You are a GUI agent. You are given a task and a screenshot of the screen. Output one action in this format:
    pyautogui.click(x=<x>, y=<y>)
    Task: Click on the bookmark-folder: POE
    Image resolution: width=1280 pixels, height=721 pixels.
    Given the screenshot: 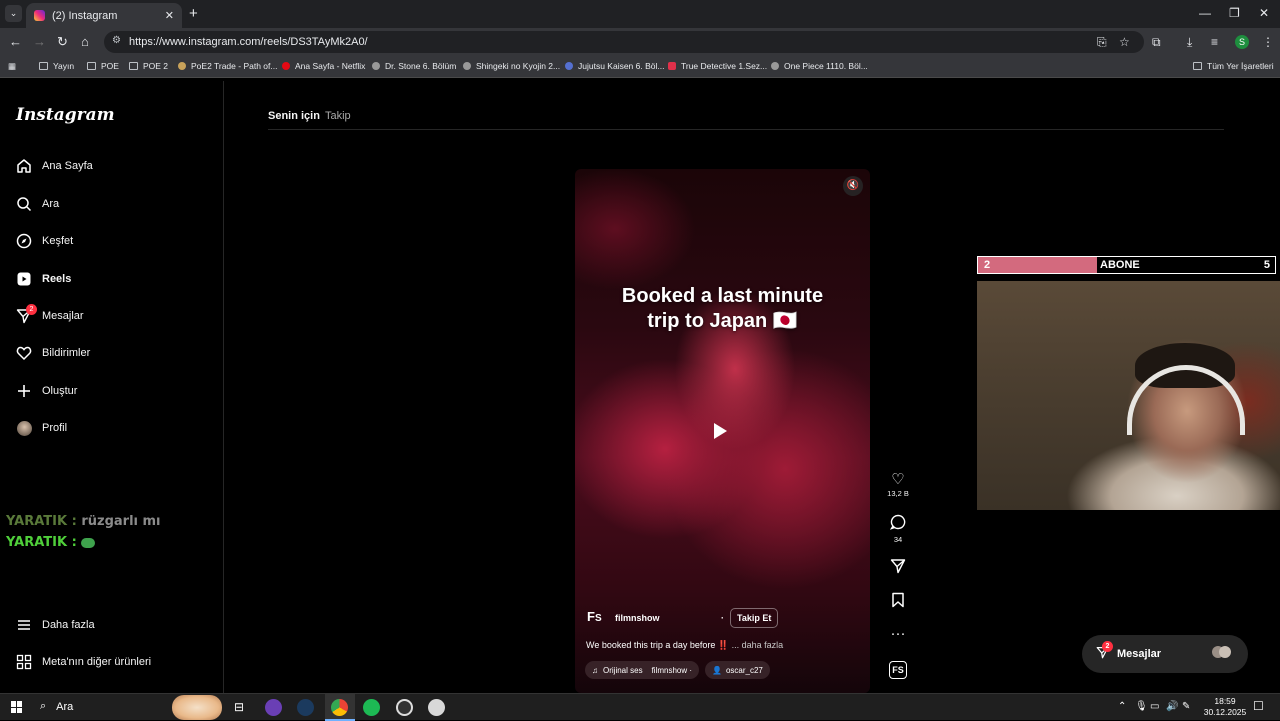 What is the action you would take?
    pyautogui.click(x=103, y=66)
    